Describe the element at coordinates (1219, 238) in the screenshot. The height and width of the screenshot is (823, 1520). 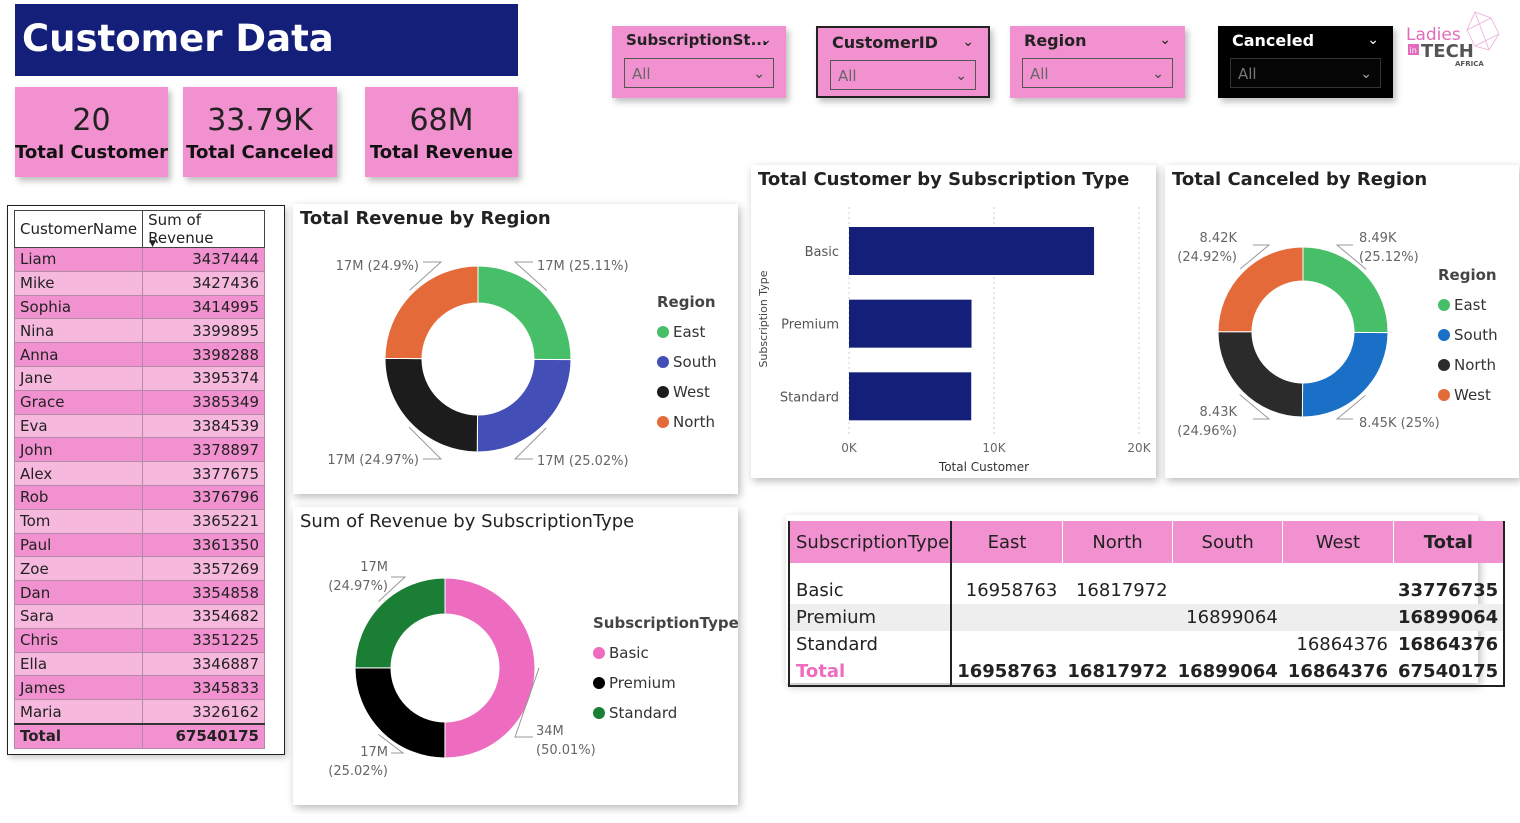
I see `data-label: 8.42K` at that location.